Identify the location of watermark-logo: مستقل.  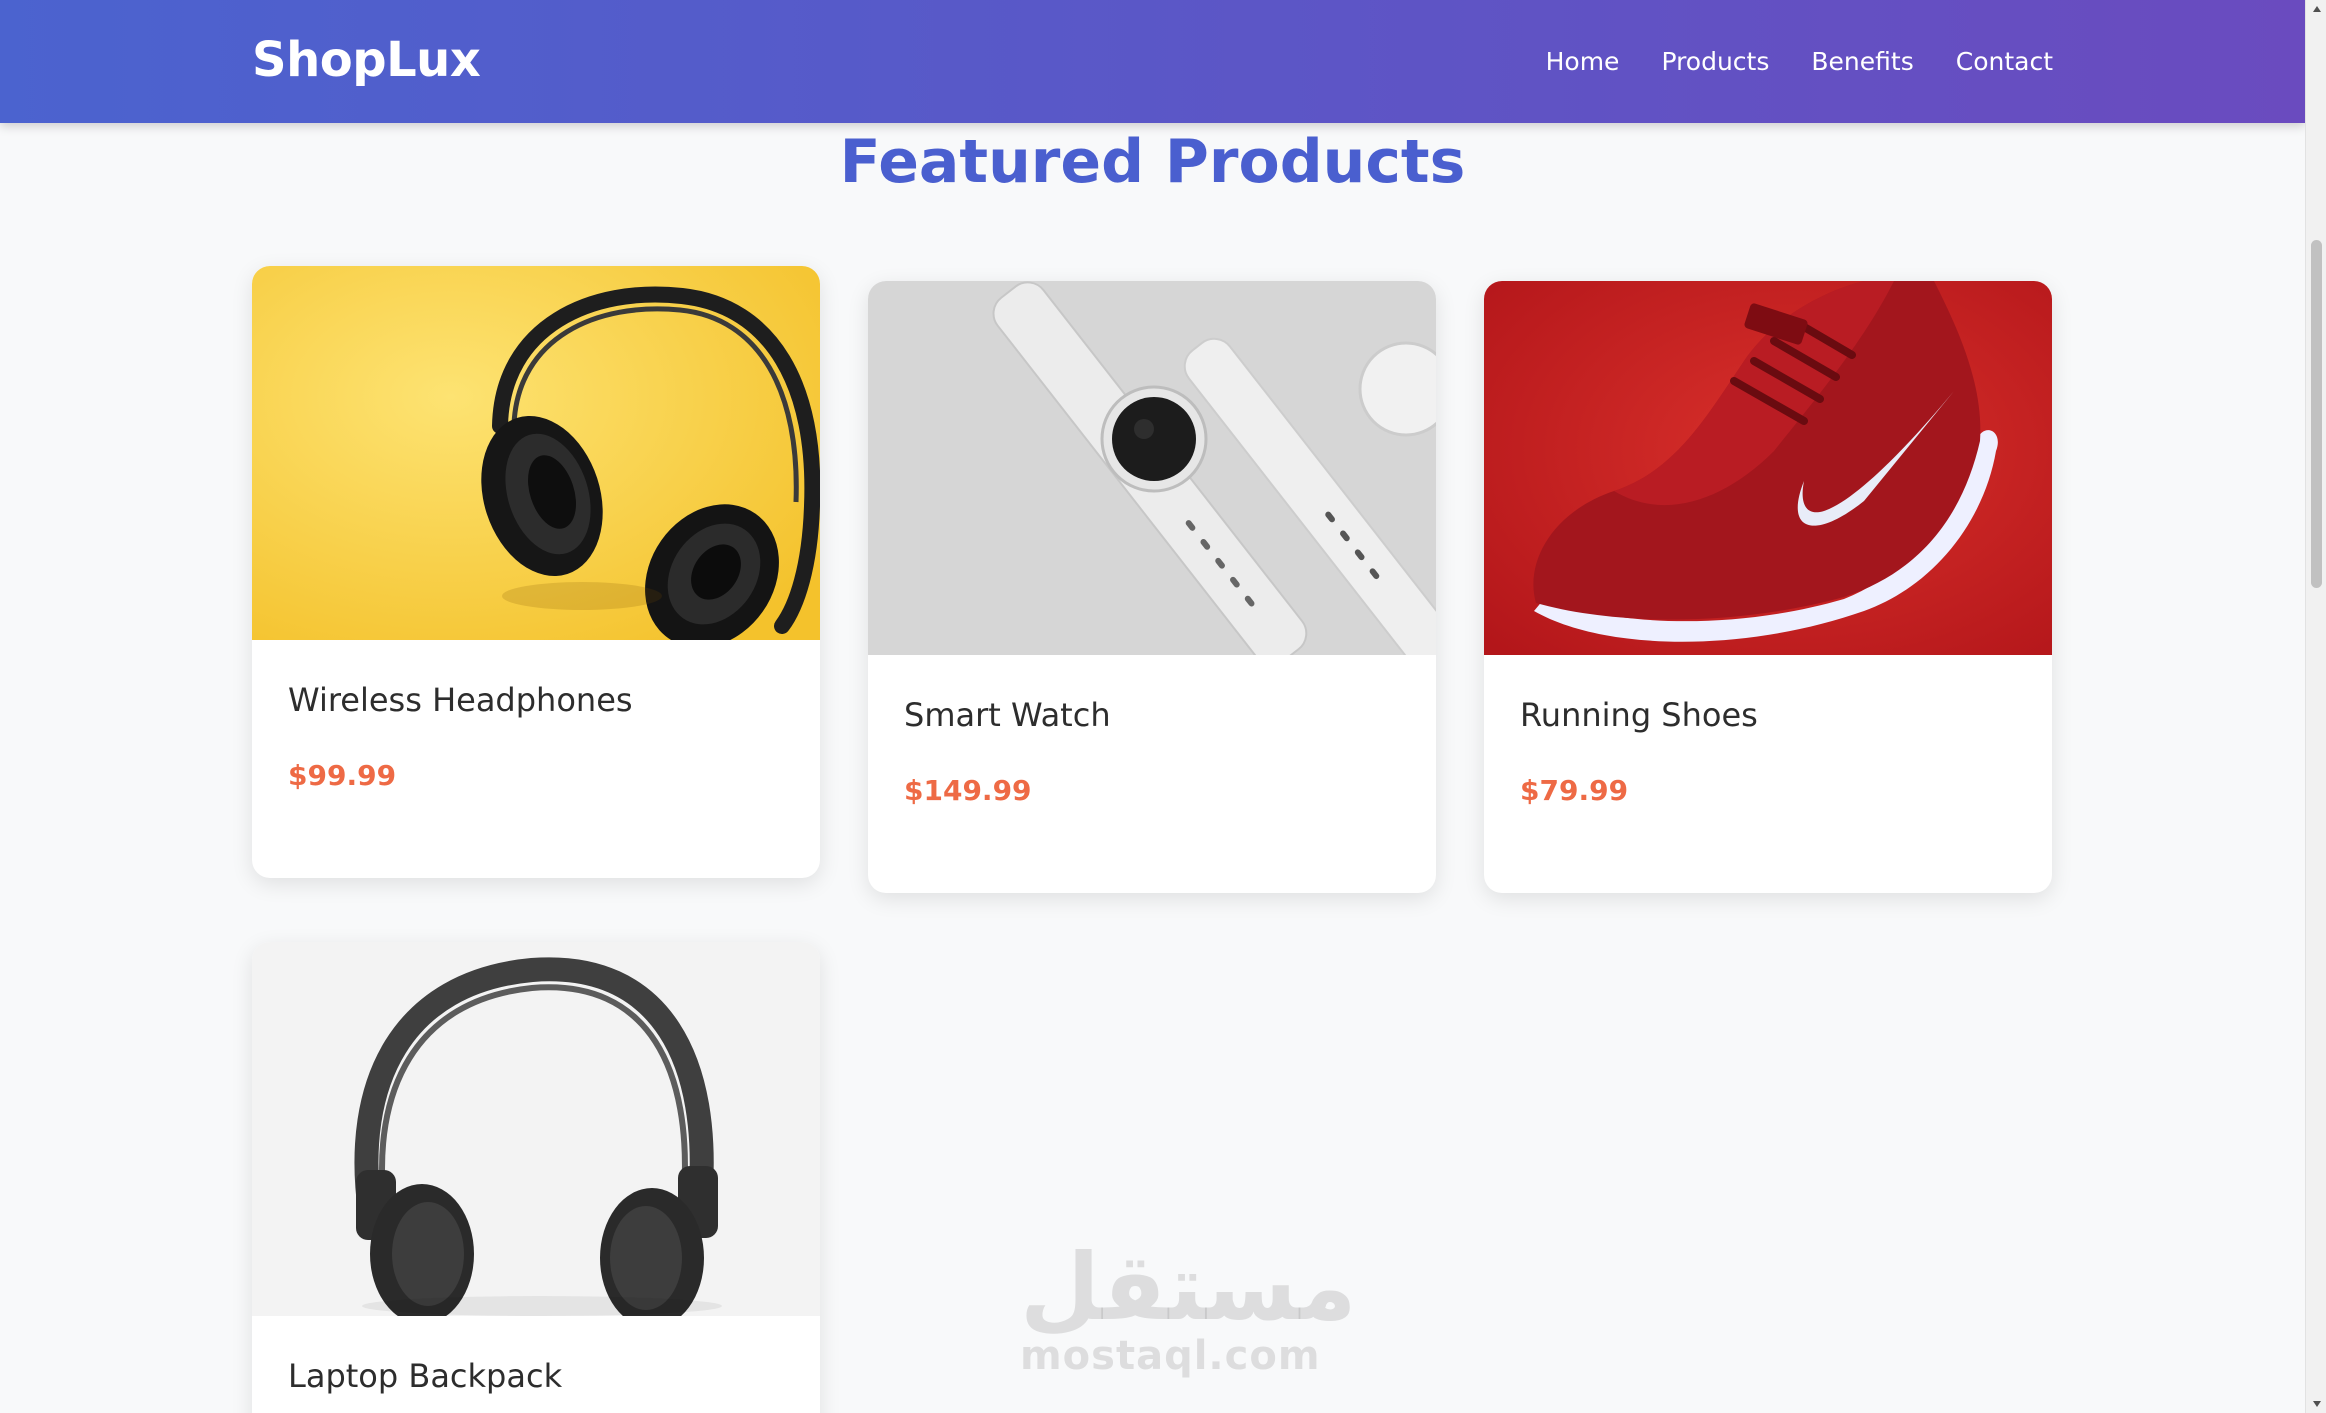
(1188, 1287).